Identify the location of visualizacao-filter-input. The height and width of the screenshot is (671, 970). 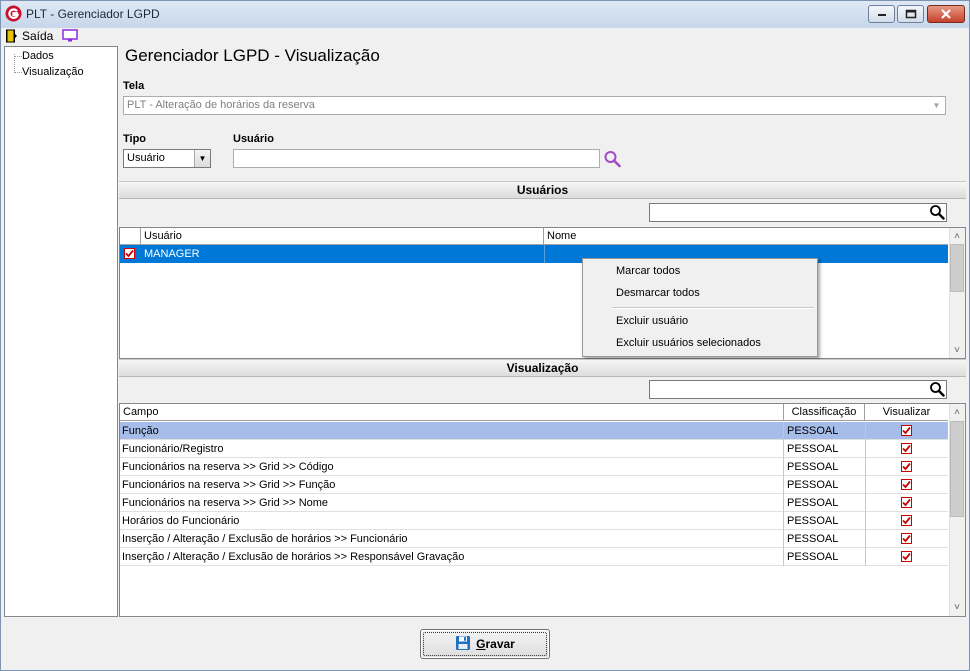
(798, 389).